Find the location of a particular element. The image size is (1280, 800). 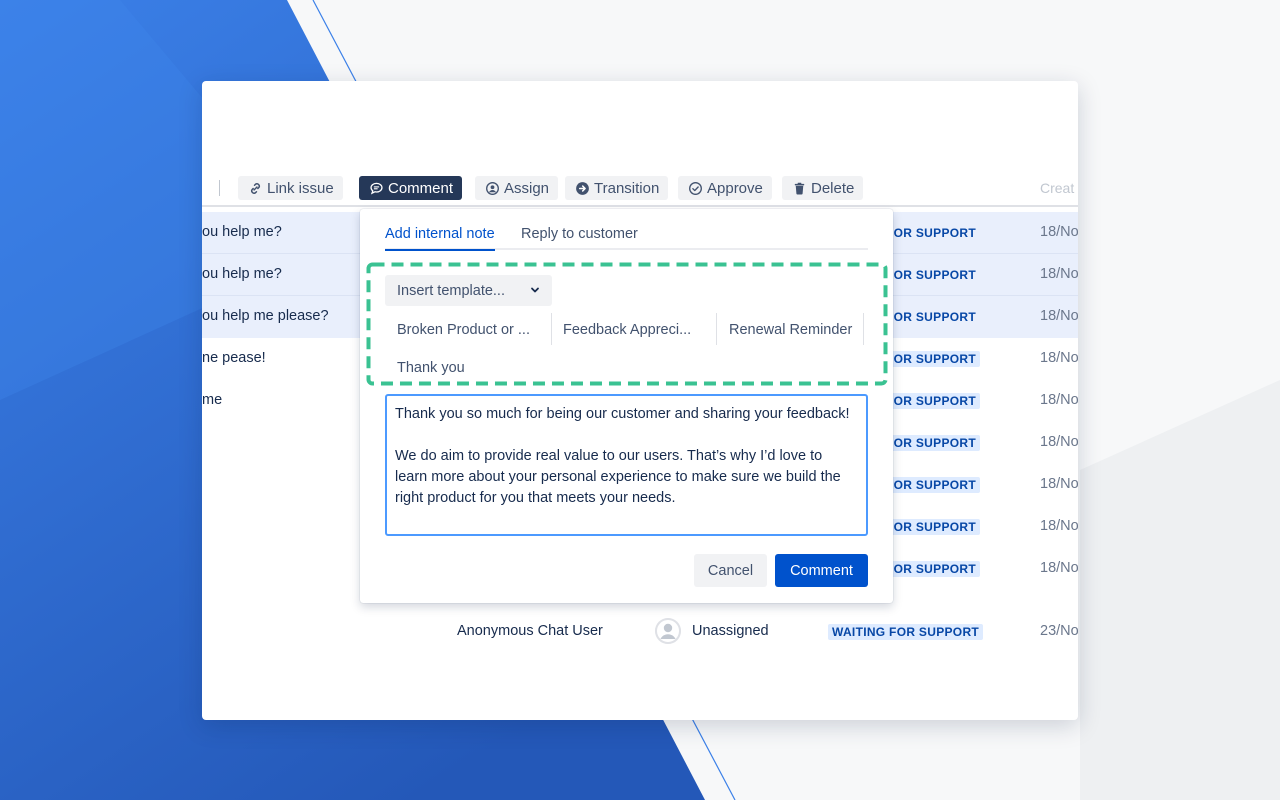

comment-toolbar-button: Comment is located at coordinates (411, 188).